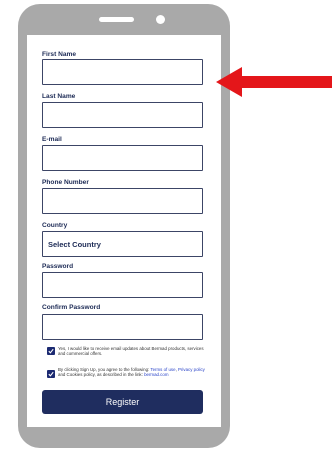 The image size is (335, 452). I want to click on phone-camera, so click(160, 19).